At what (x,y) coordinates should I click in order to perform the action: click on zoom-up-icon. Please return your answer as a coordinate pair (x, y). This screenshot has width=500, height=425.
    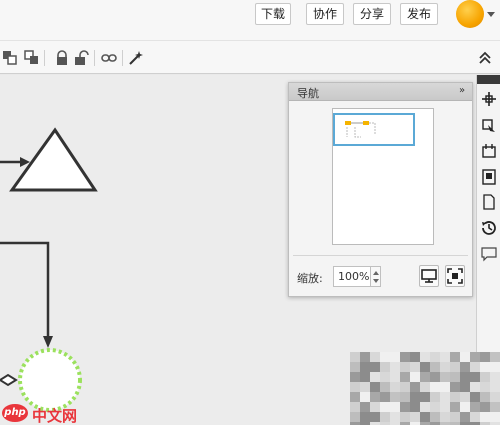
    Looking at the image, I should click on (376, 273).